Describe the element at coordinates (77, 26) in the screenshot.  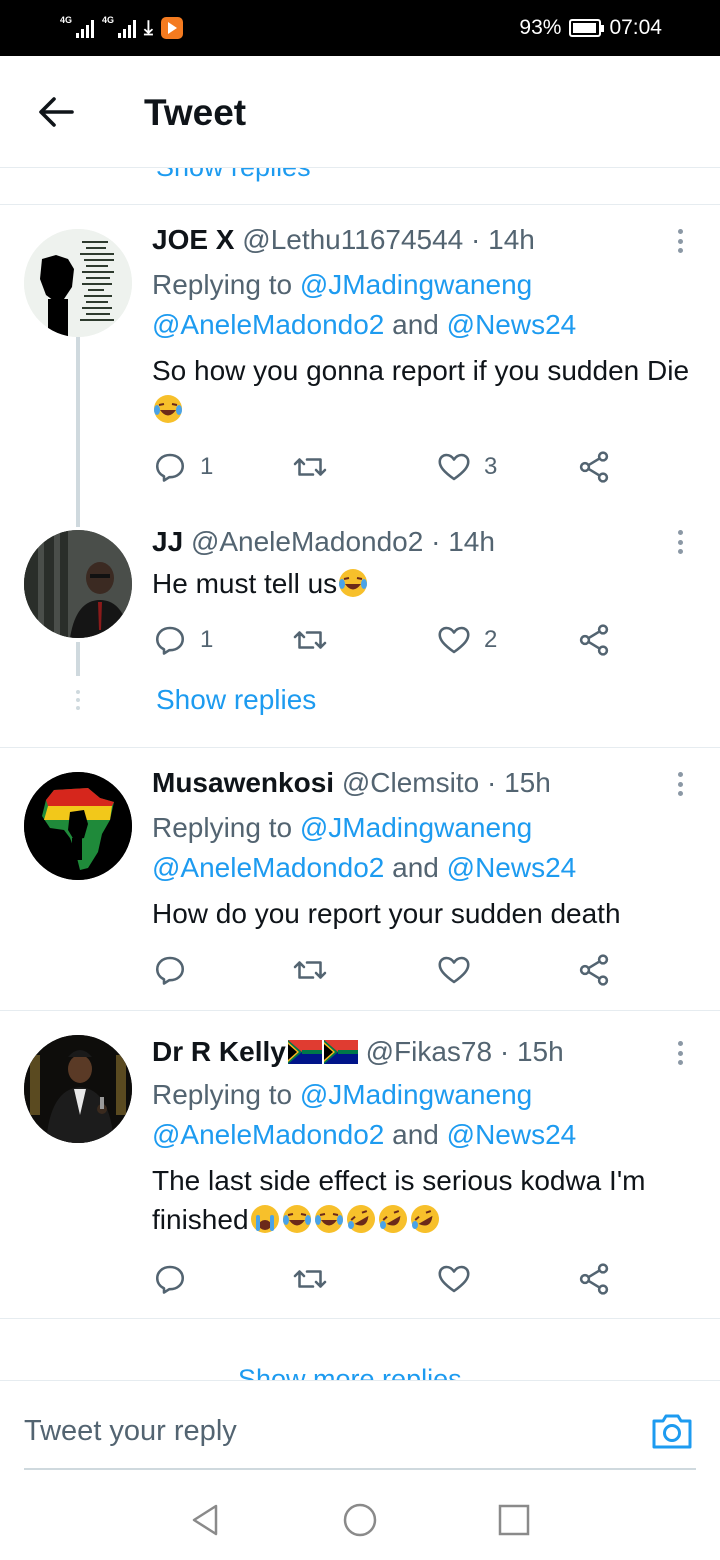
I see `signal-icon-1: 4G` at that location.